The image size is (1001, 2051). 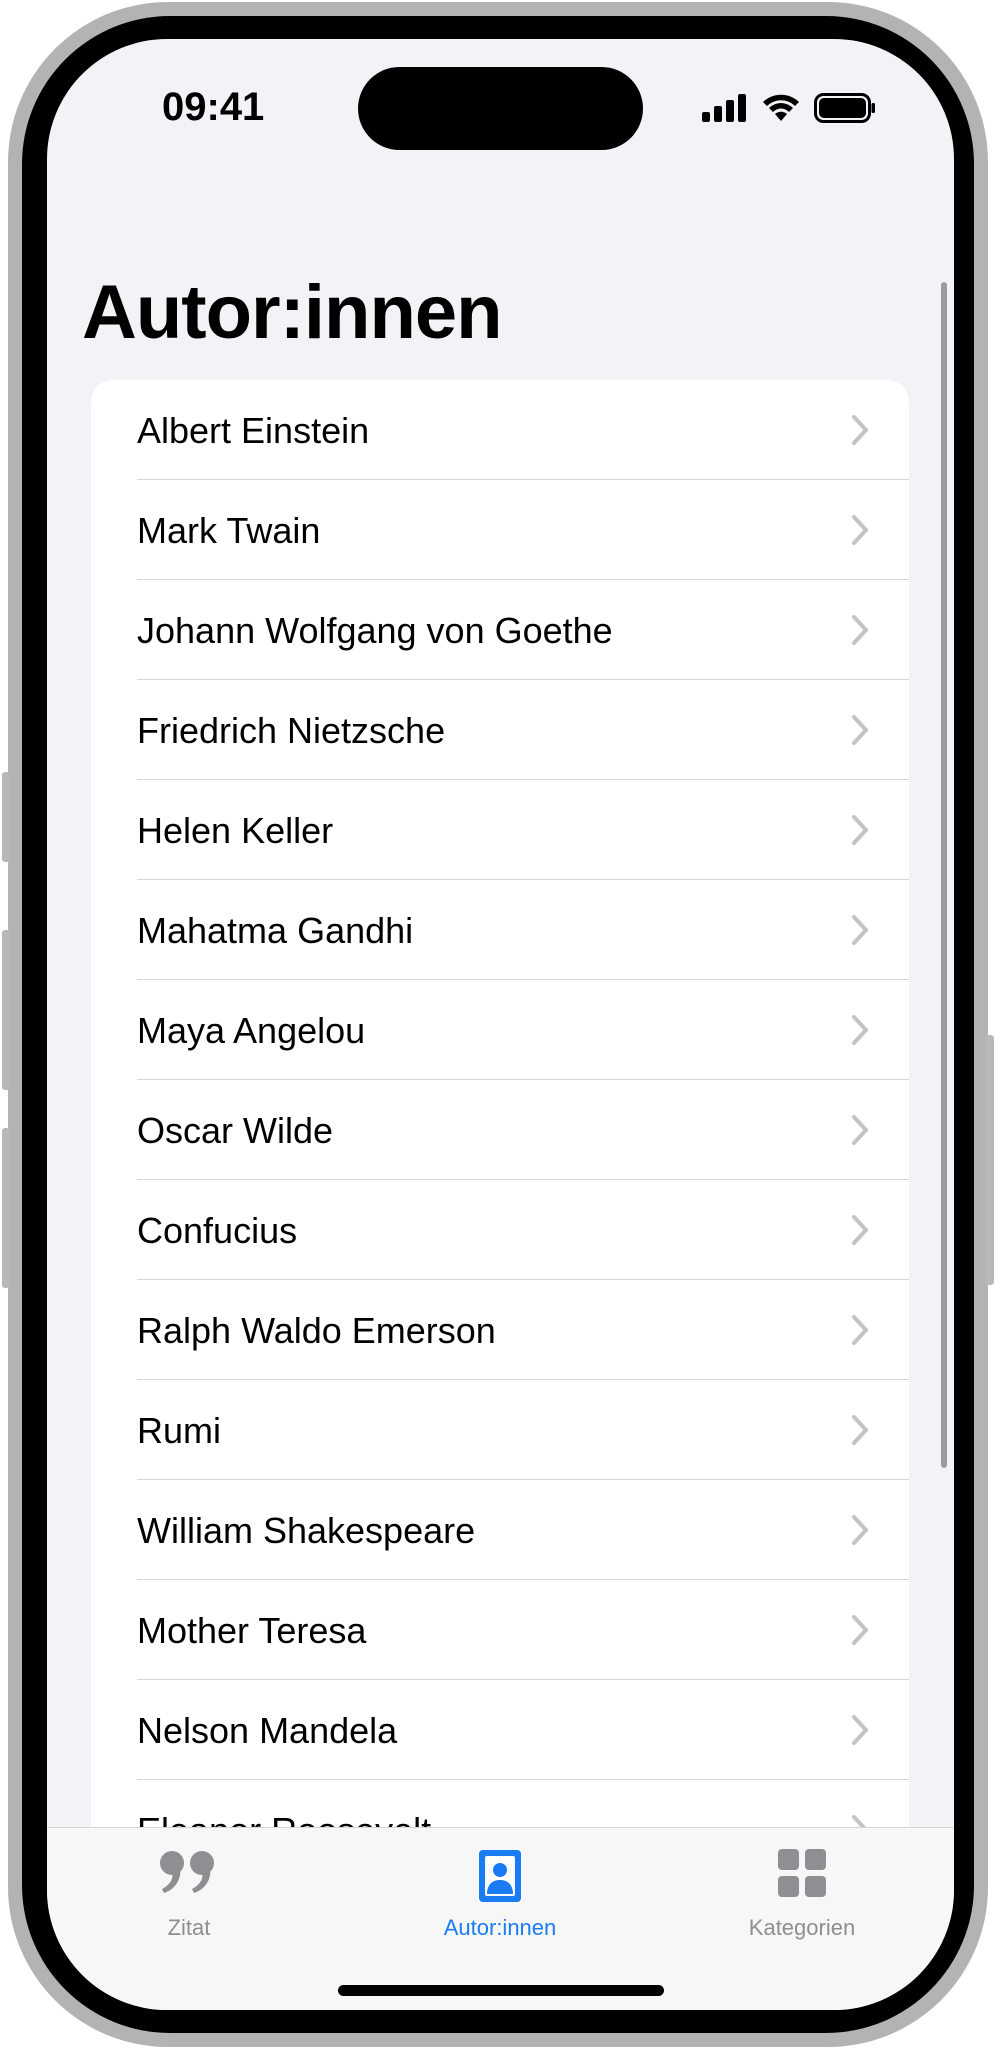 What do you see at coordinates (500, 830) in the screenshot?
I see `author-row: Helen Keller` at bounding box center [500, 830].